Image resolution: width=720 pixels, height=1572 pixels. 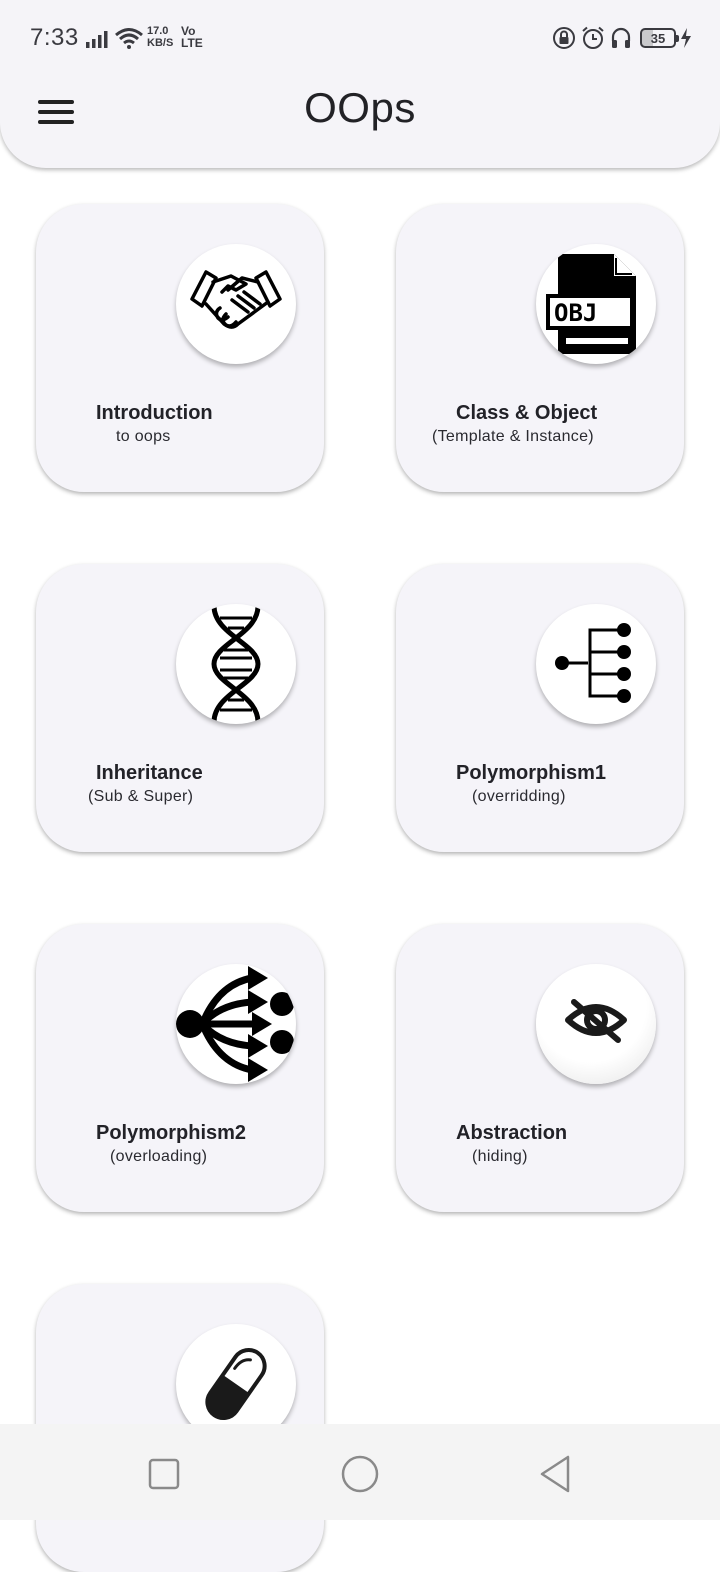 I want to click on card-subtitle: (overridding), so click(x=519, y=796).